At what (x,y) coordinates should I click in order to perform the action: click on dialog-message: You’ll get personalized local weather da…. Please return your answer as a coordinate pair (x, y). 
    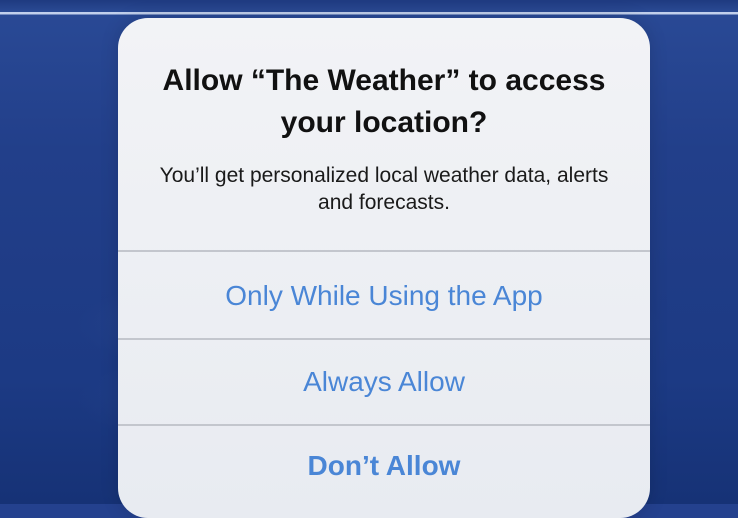
    Looking at the image, I should click on (384, 189).